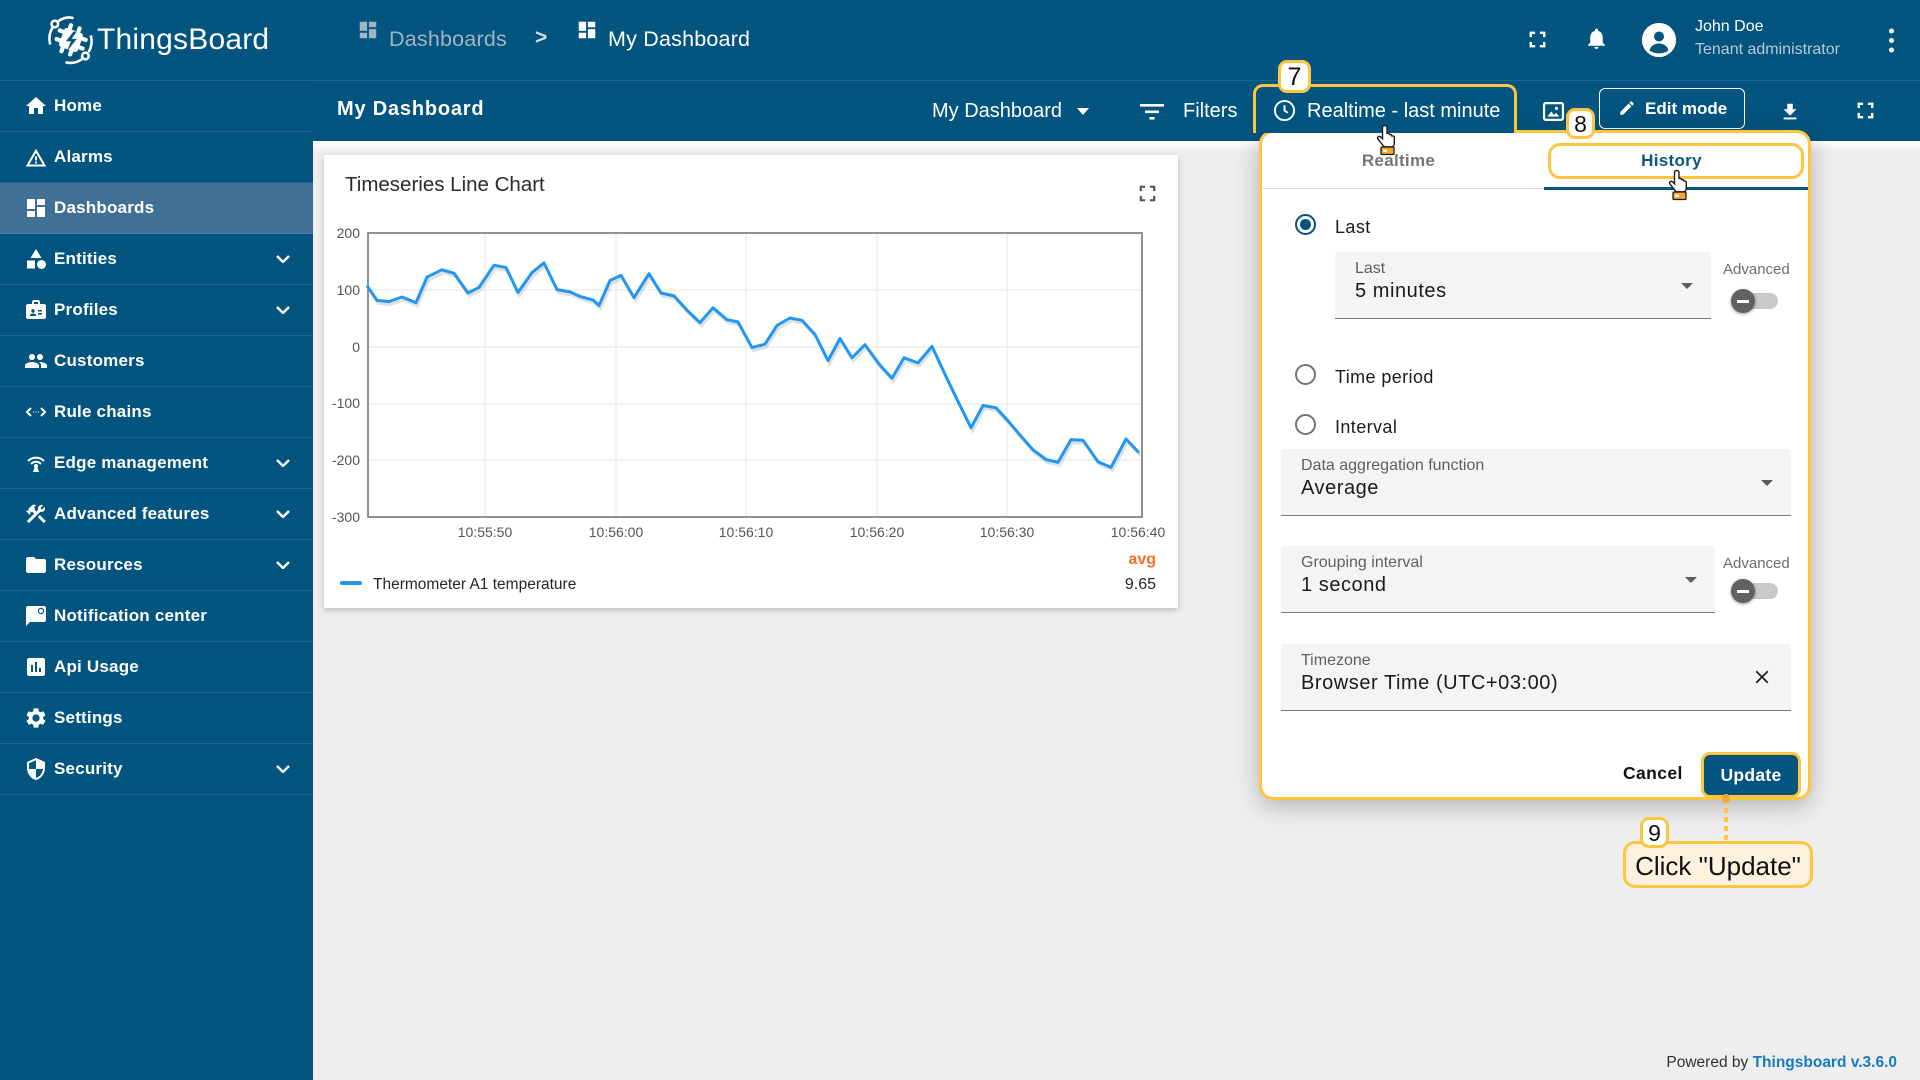 Image resolution: width=1920 pixels, height=1080 pixels. What do you see at coordinates (346, 517) in the screenshot?
I see `svg-text: -300` at bounding box center [346, 517].